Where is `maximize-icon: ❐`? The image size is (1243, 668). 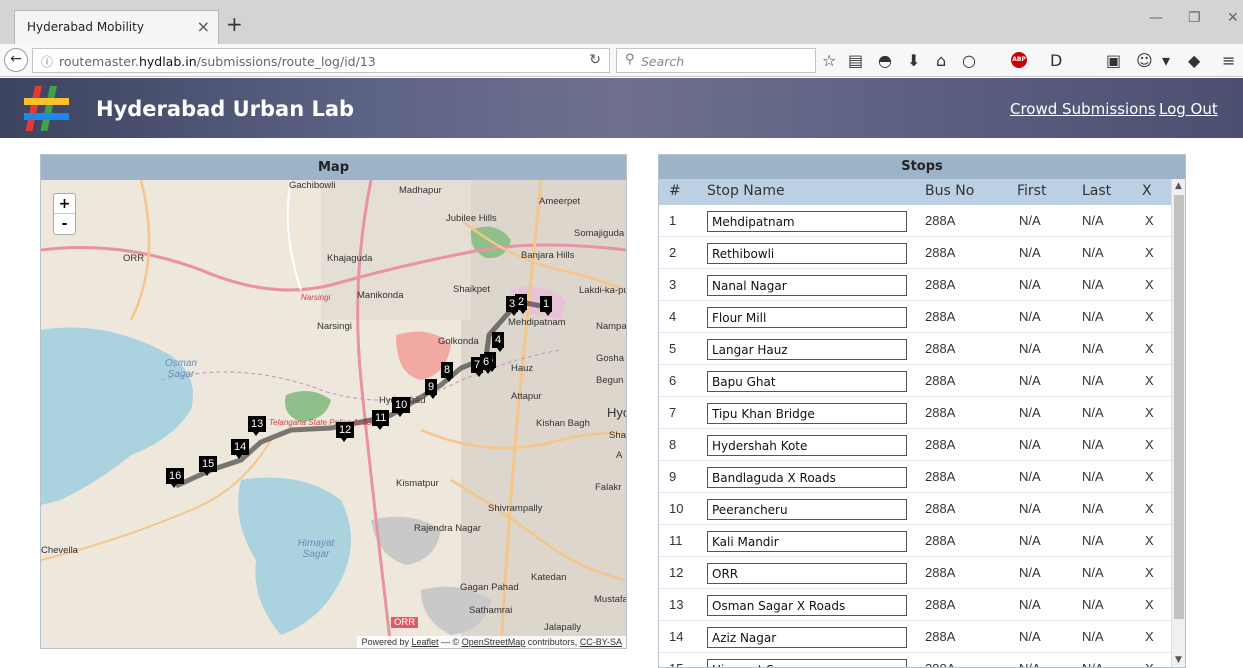 maximize-icon: ❐ is located at coordinates (1194, 18).